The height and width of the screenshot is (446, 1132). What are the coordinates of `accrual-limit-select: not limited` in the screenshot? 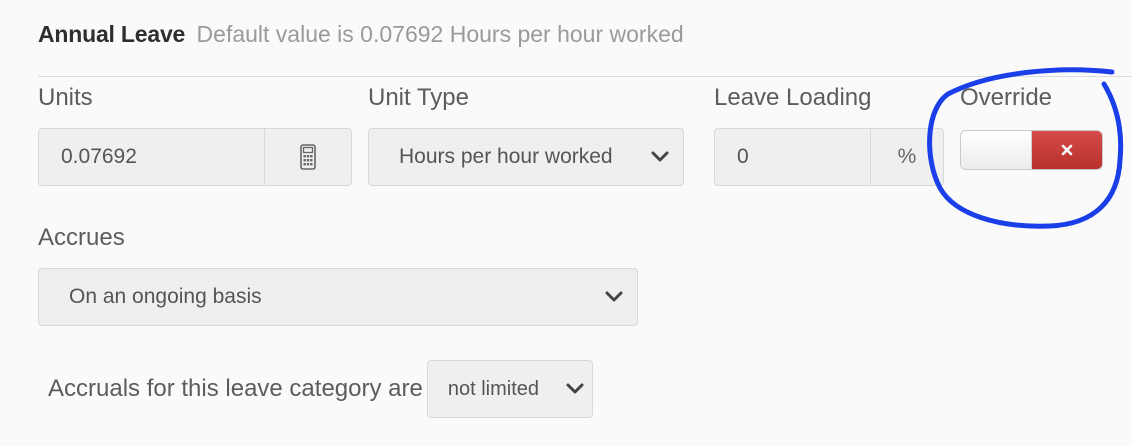 It's located at (509, 389).